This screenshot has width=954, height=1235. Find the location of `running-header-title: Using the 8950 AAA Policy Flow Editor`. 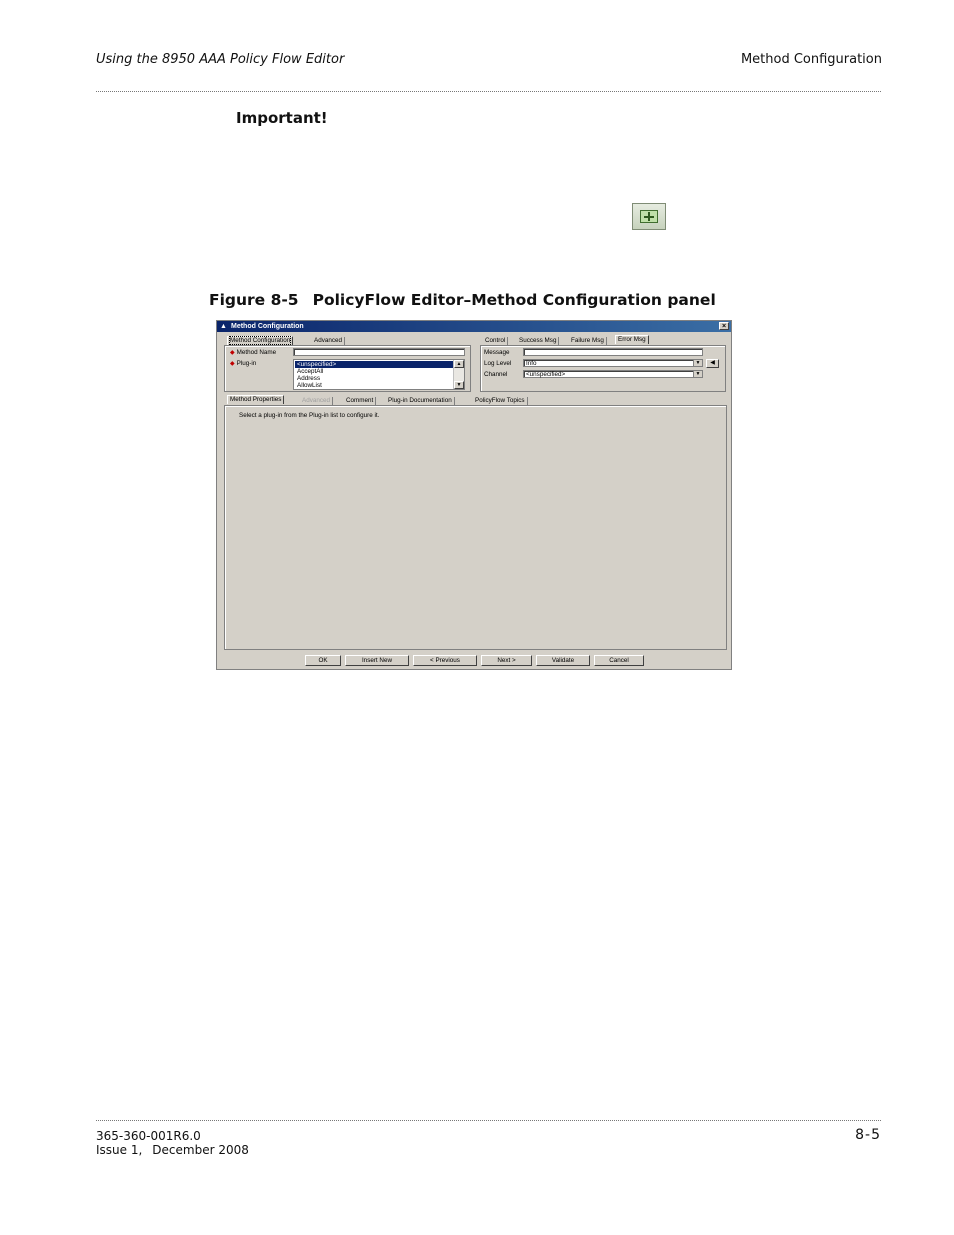

running-header-title: Using the 8950 AAA Policy Flow Editor is located at coordinates (220, 59).